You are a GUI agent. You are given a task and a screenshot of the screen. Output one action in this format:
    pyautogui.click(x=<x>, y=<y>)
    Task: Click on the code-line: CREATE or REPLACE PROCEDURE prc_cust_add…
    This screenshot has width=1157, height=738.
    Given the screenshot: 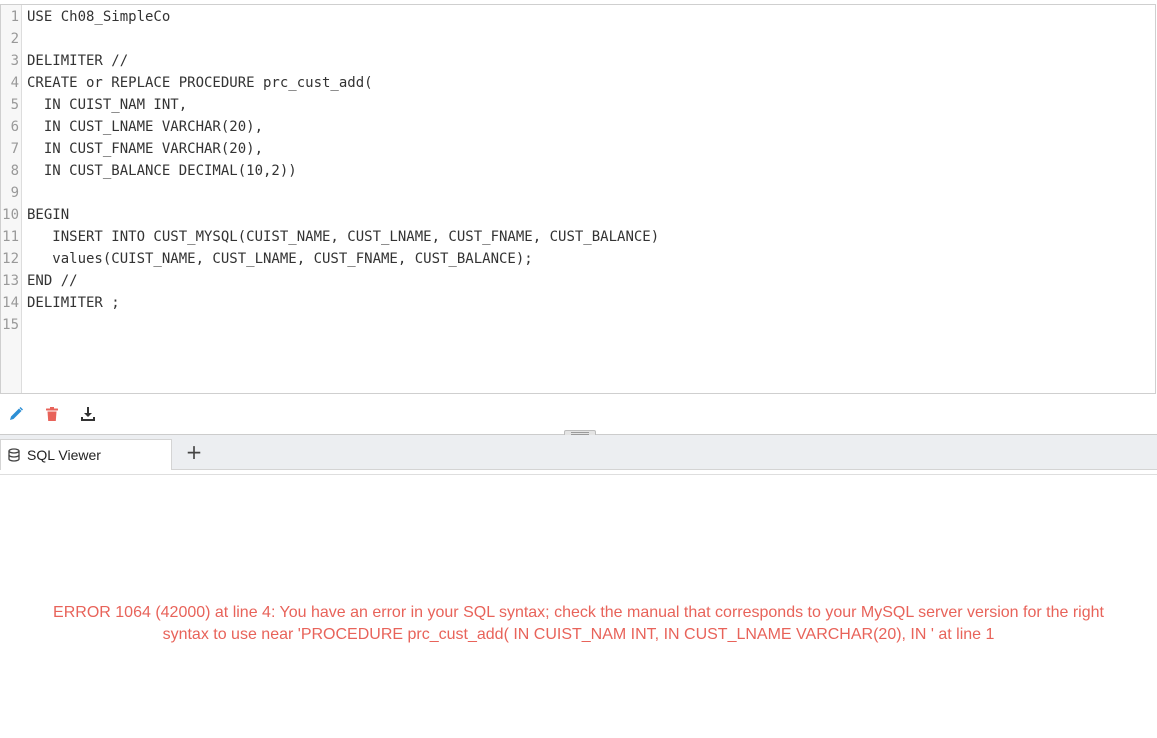 What is the action you would take?
    pyautogui.click(x=591, y=83)
    